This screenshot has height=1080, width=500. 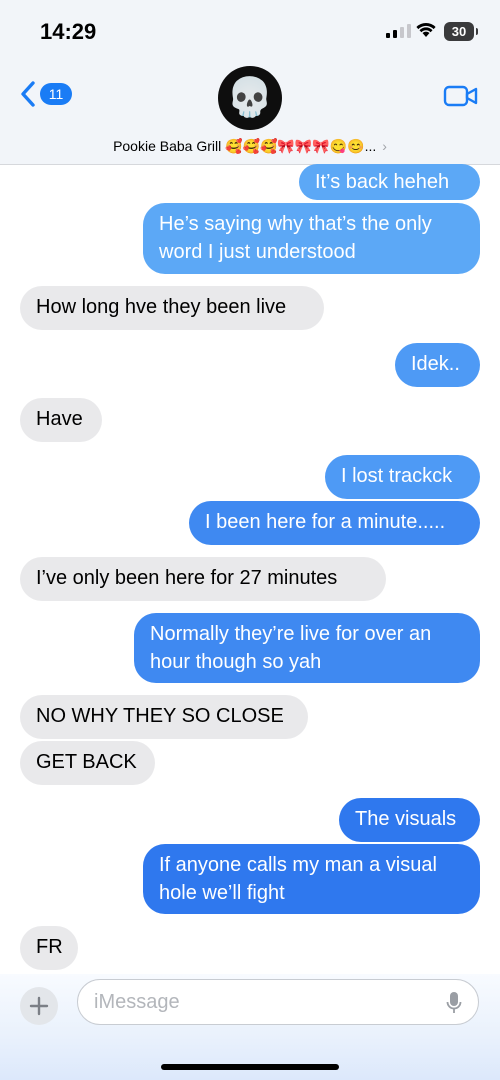 I want to click on video-camera-icon, so click(x=460, y=96).